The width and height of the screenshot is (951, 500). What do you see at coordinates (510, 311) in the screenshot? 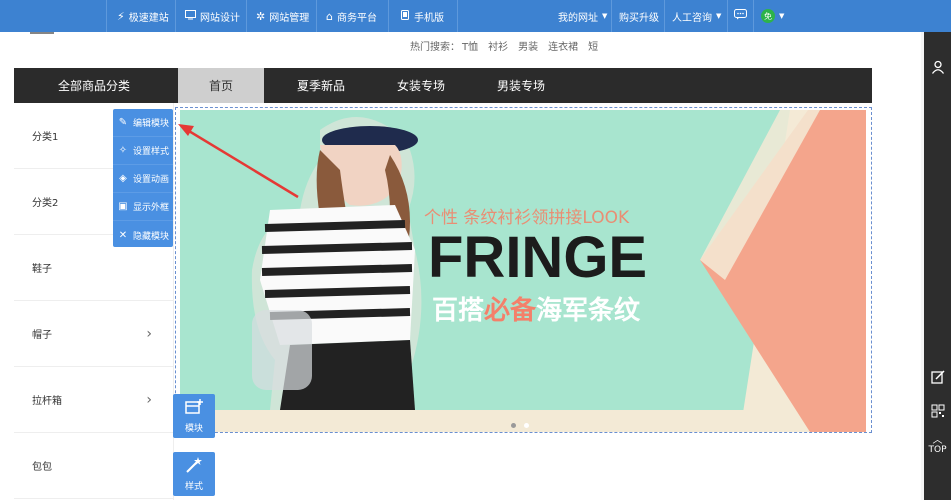
I see `slogan-highlight: 必备` at bounding box center [510, 311].